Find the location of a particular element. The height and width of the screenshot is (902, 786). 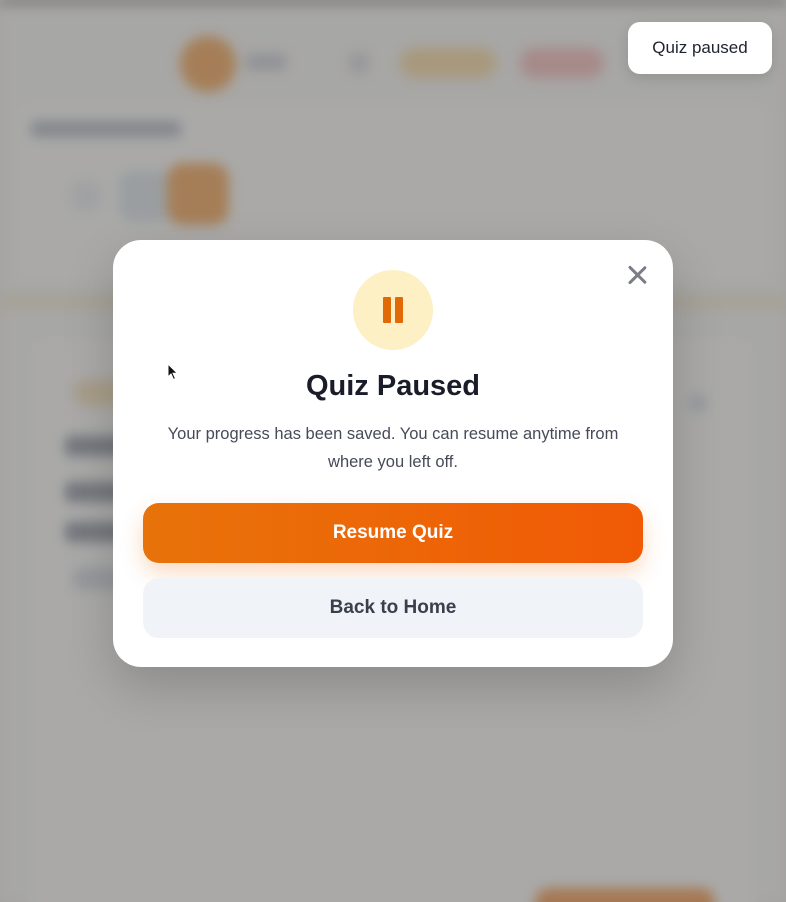

modal-title: Quiz Paused is located at coordinates (393, 386).